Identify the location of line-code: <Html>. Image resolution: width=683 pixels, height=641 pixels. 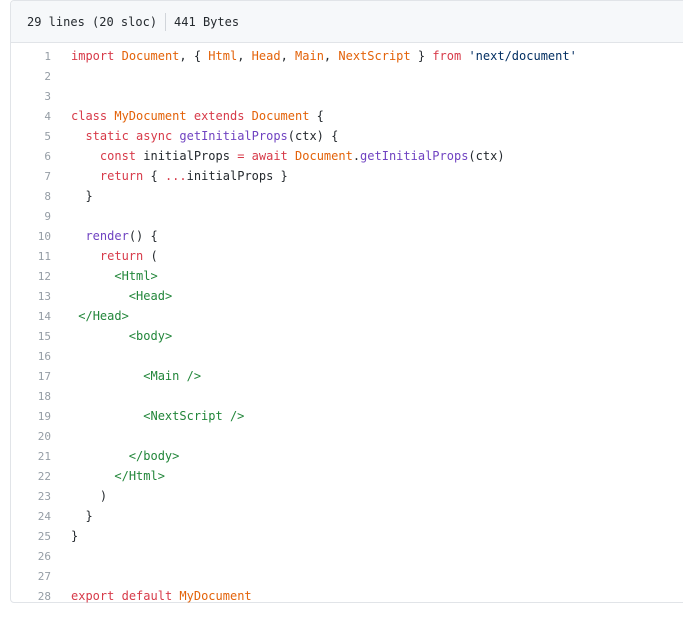
(104, 276).